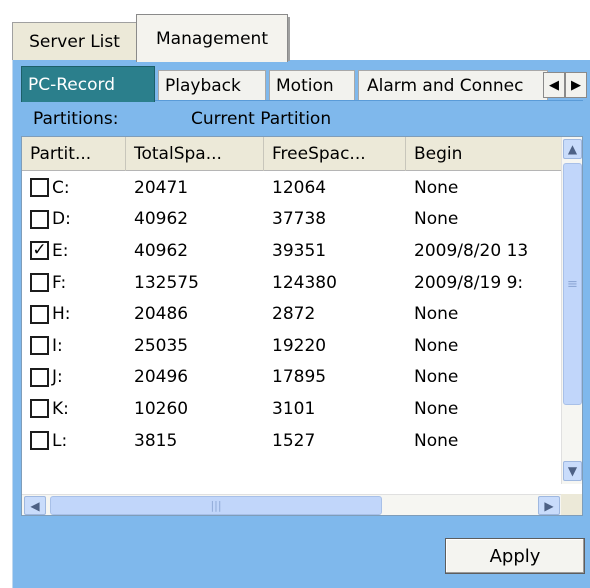  Describe the element at coordinates (60, 408) in the screenshot. I see `drive-letter: K:` at that location.